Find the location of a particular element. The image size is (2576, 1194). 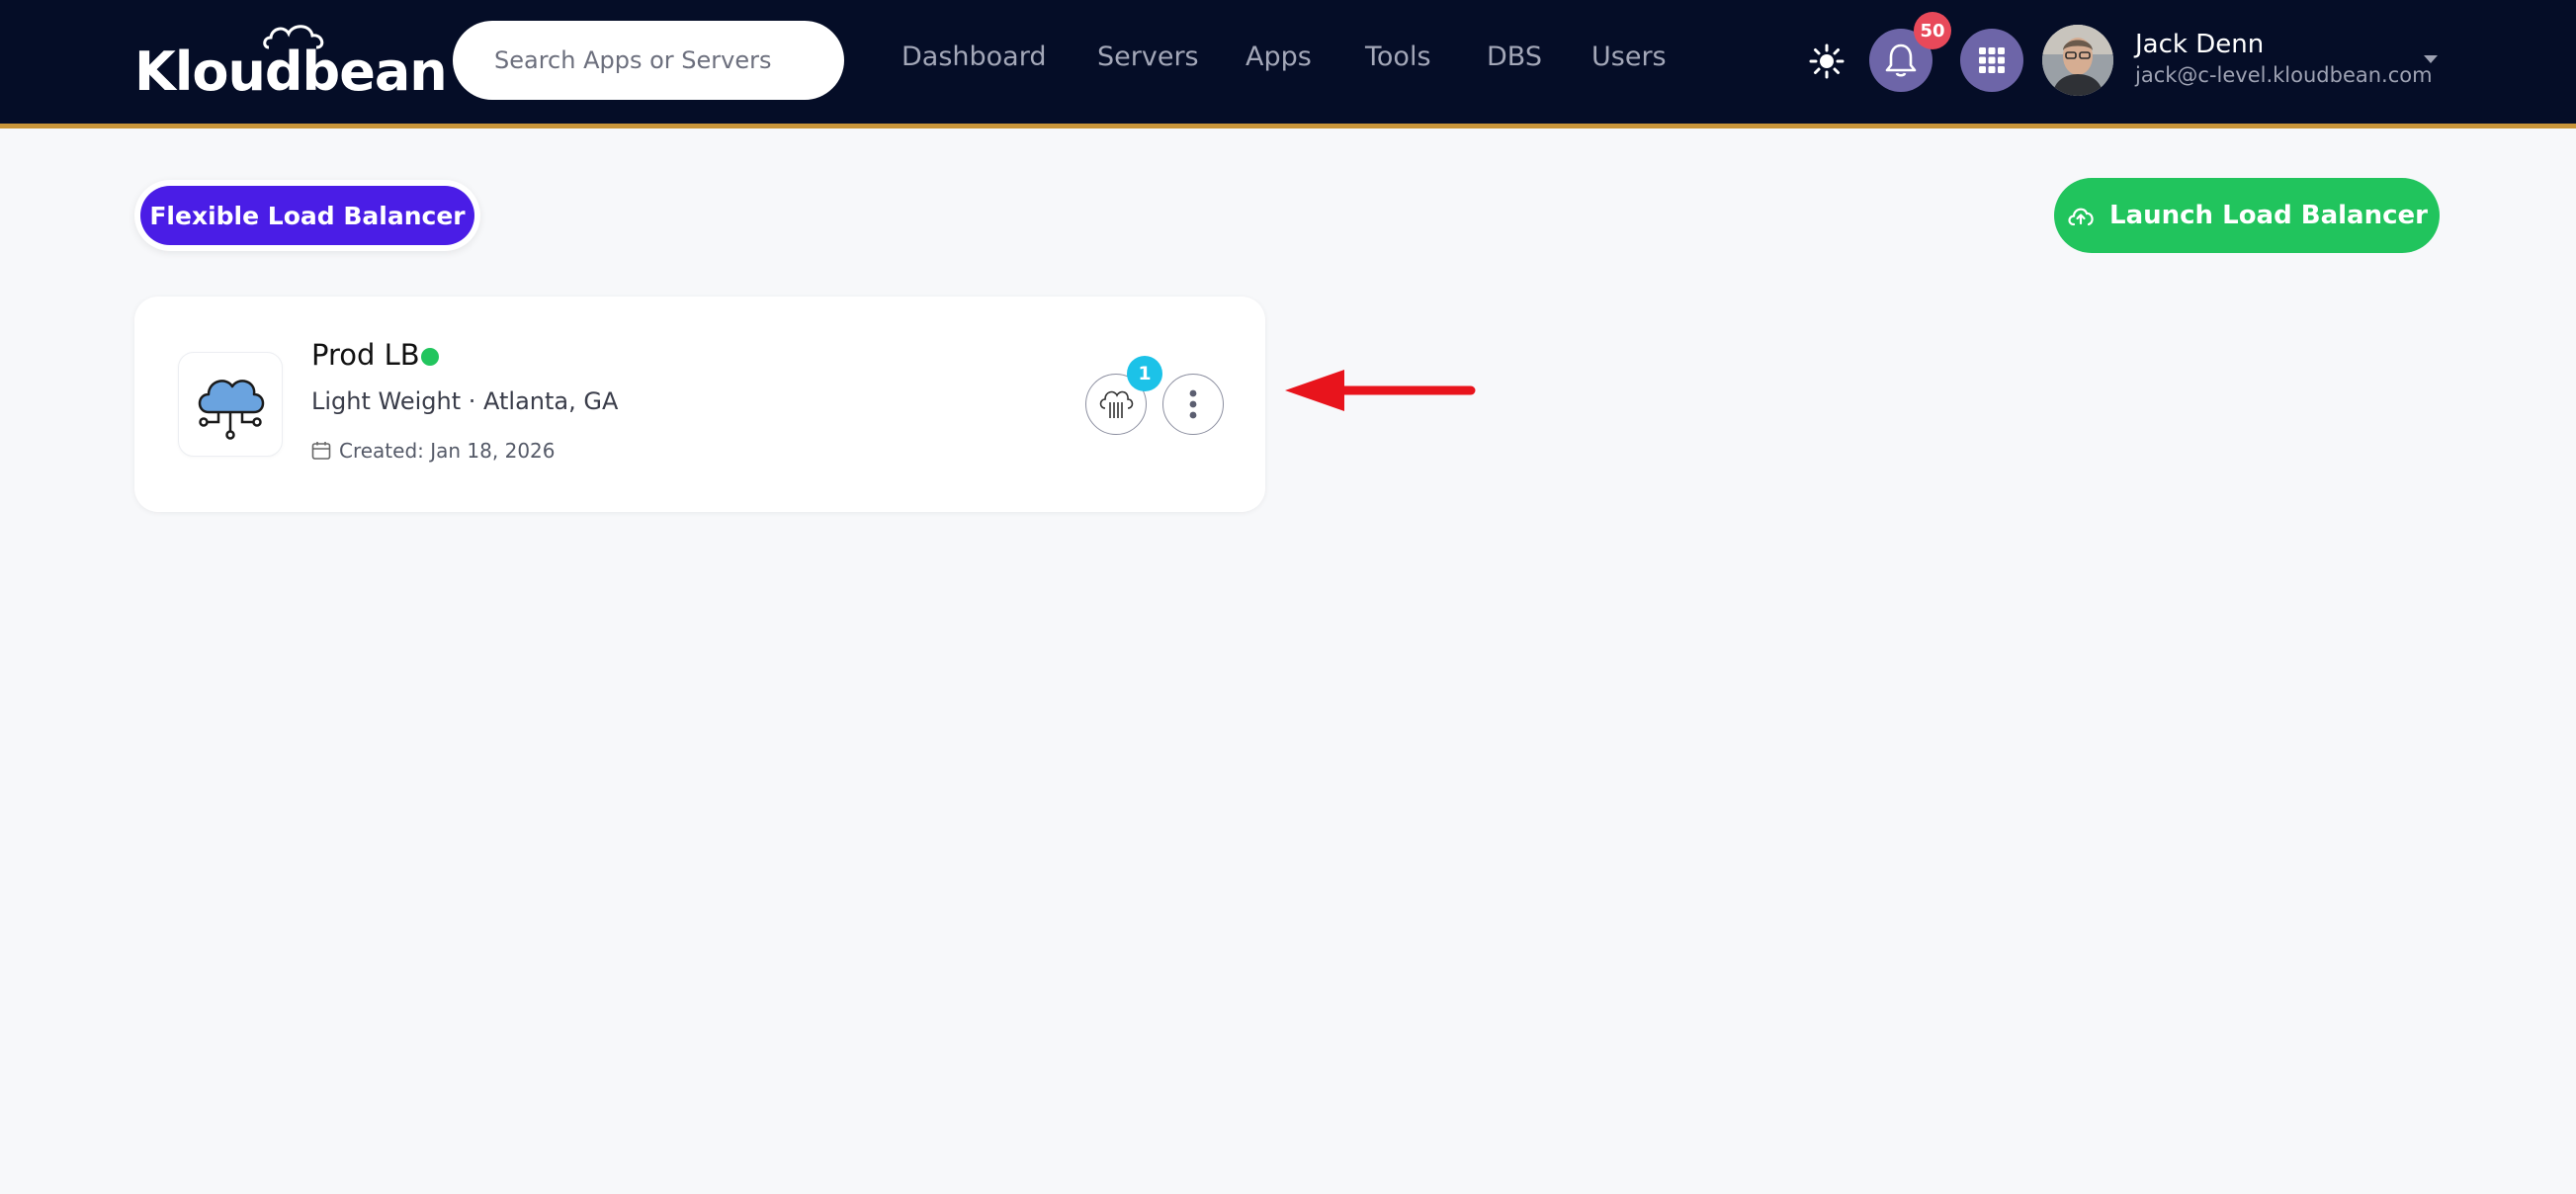

search-box is located at coordinates (648, 60).